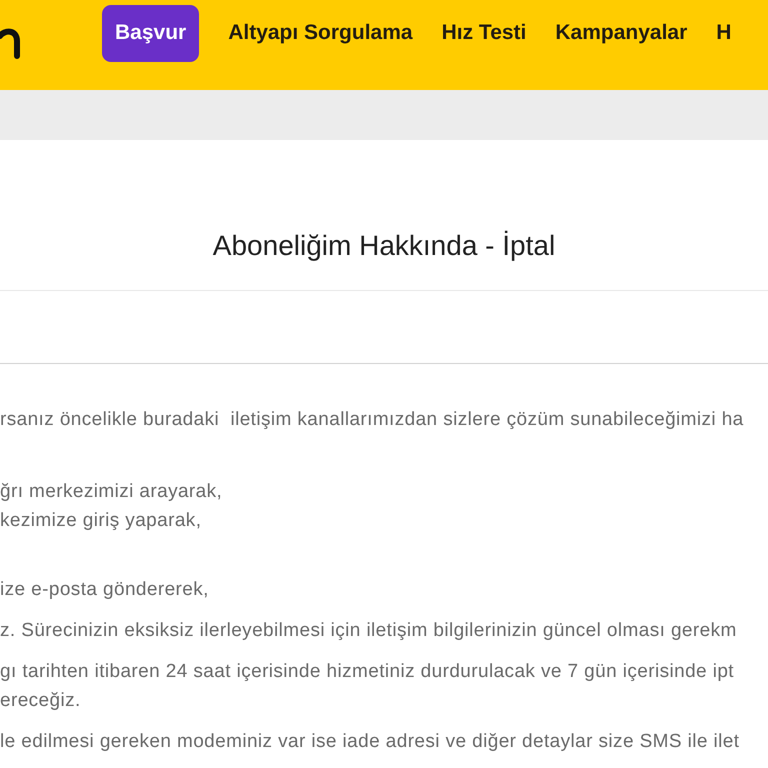 The image size is (768, 768). What do you see at coordinates (11, 43) in the screenshot?
I see `logo-icon` at bounding box center [11, 43].